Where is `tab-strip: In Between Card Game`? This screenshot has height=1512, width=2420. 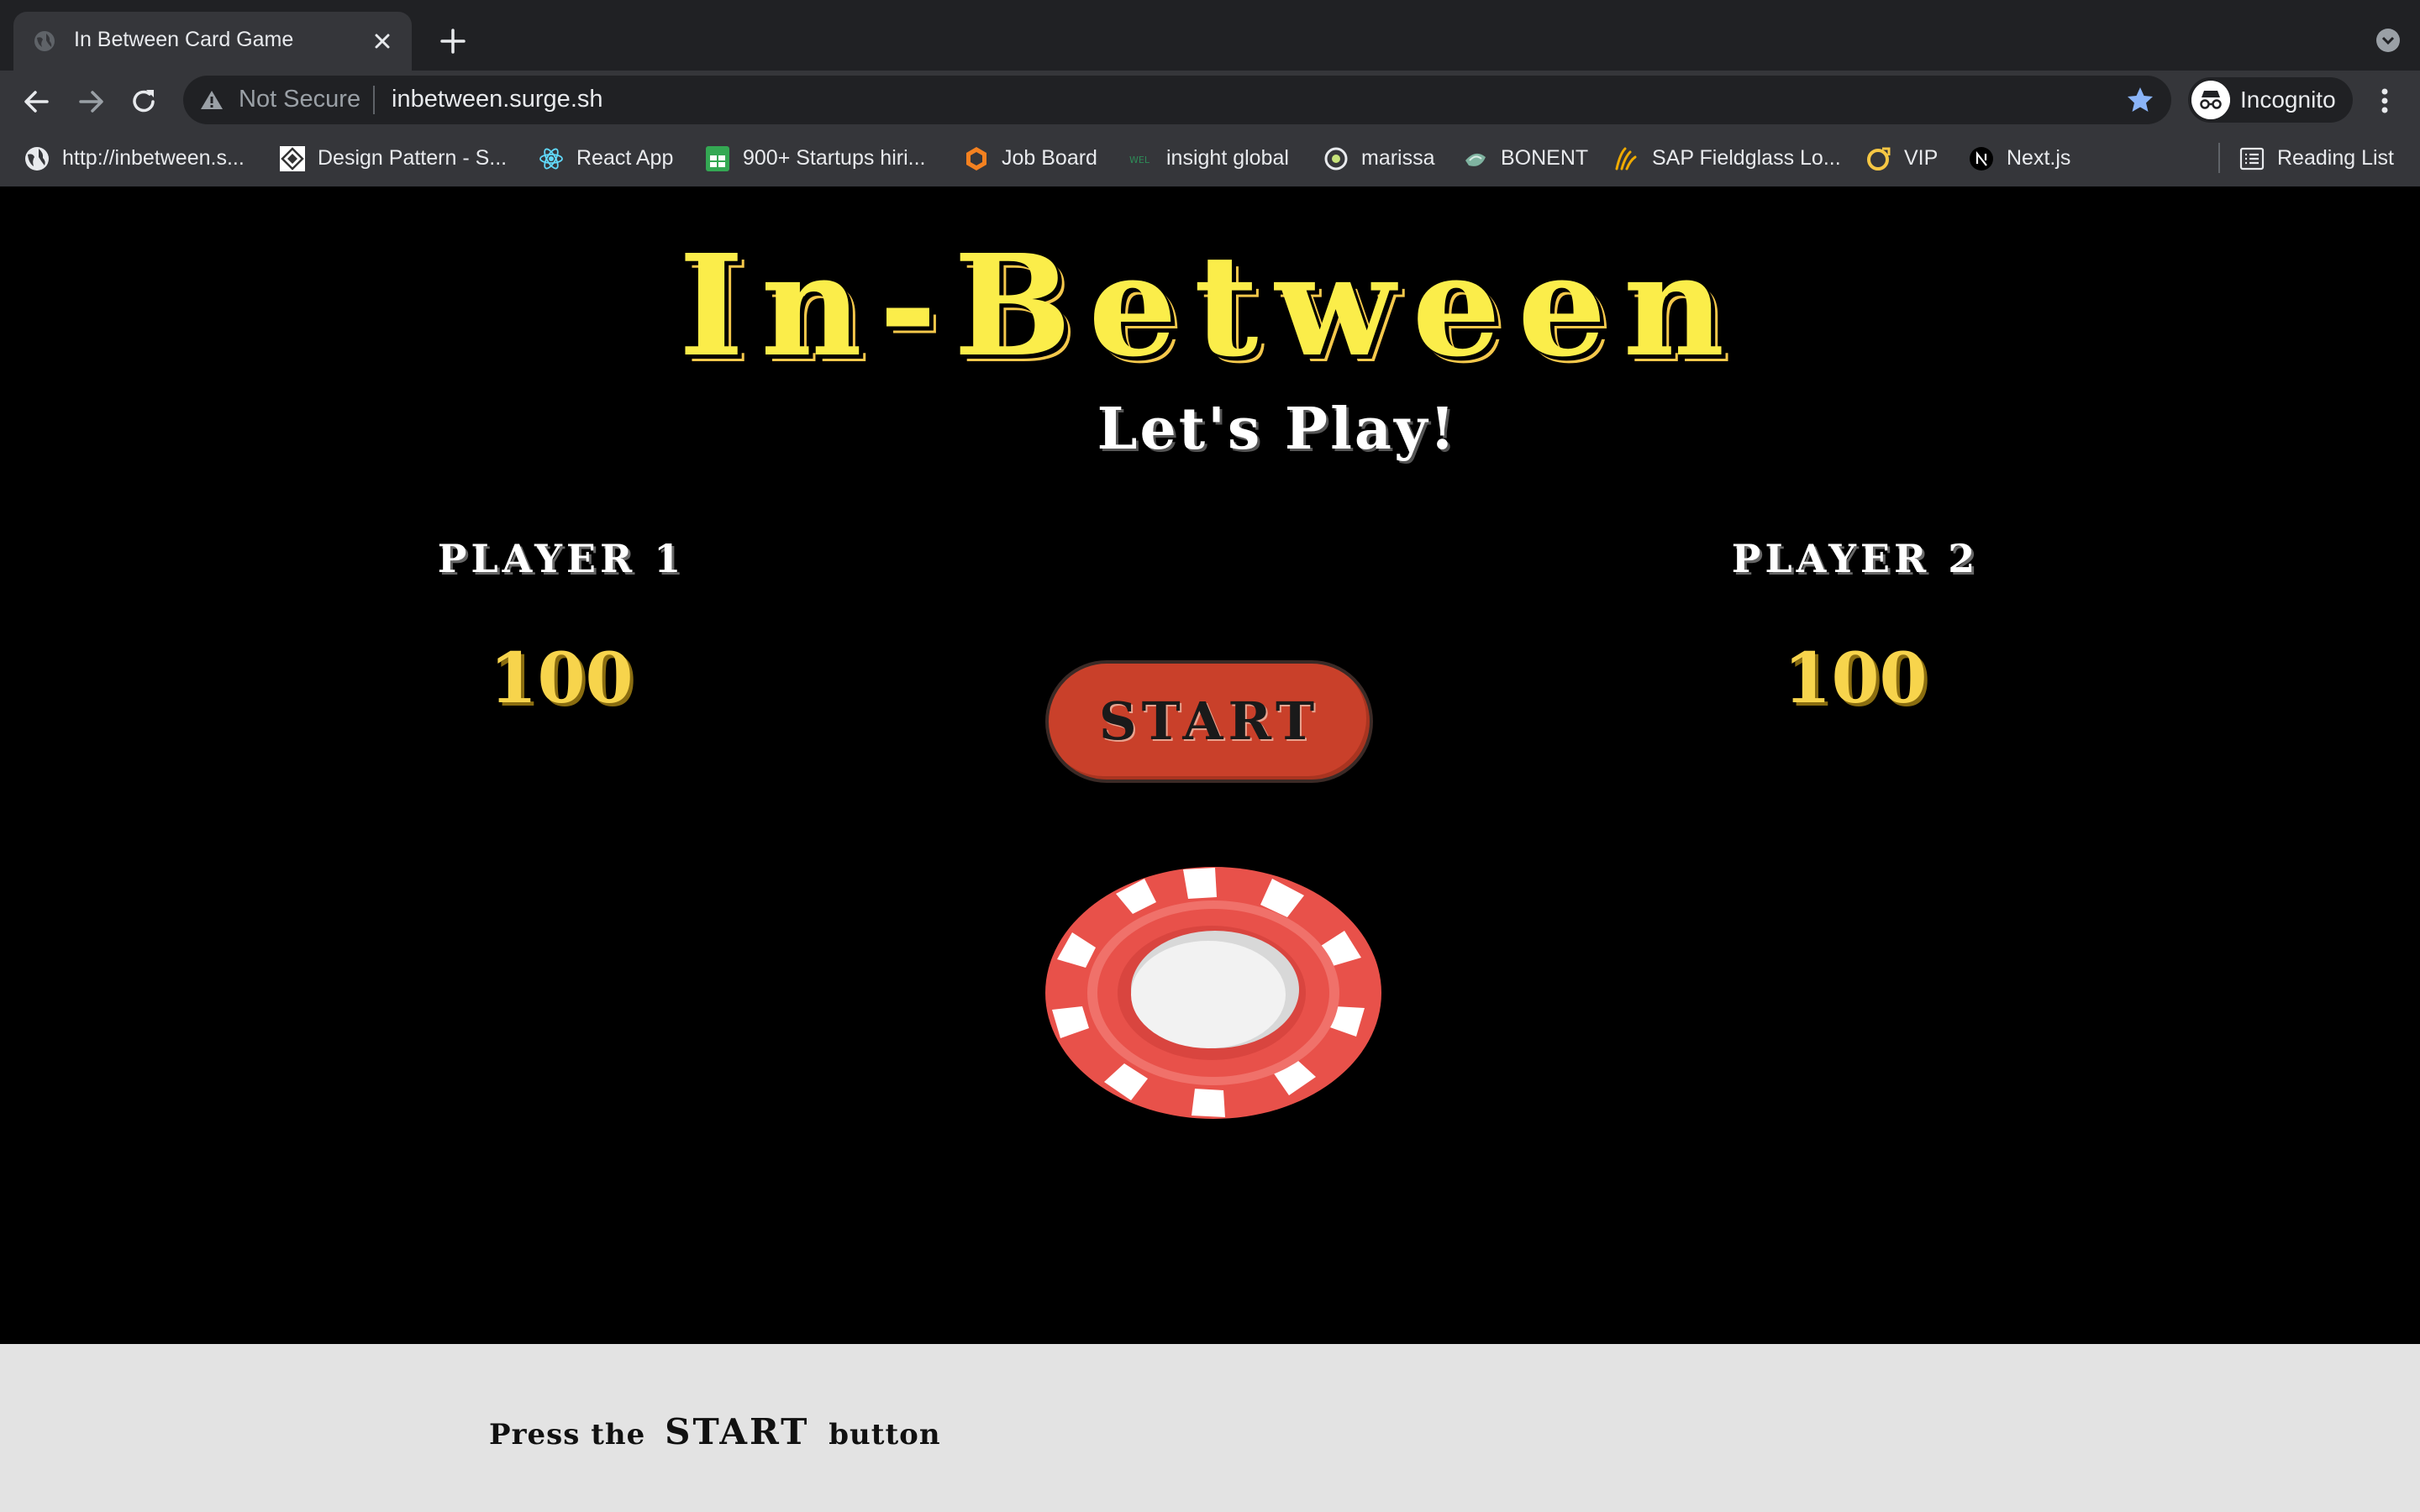
tab-strip: In Between Card Game is located at coordinates (1210, 35).